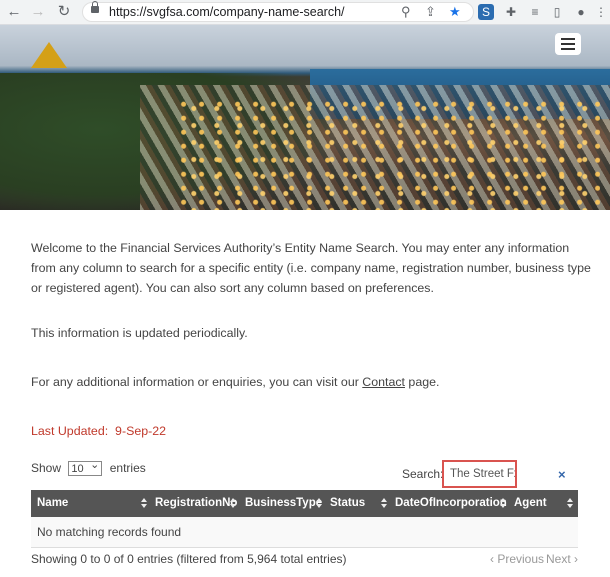  What do you see at coordinates (196, 503) in the screenshot?
I see `column-registration-no: RegistrationNo` at bounding box center [196, 503].